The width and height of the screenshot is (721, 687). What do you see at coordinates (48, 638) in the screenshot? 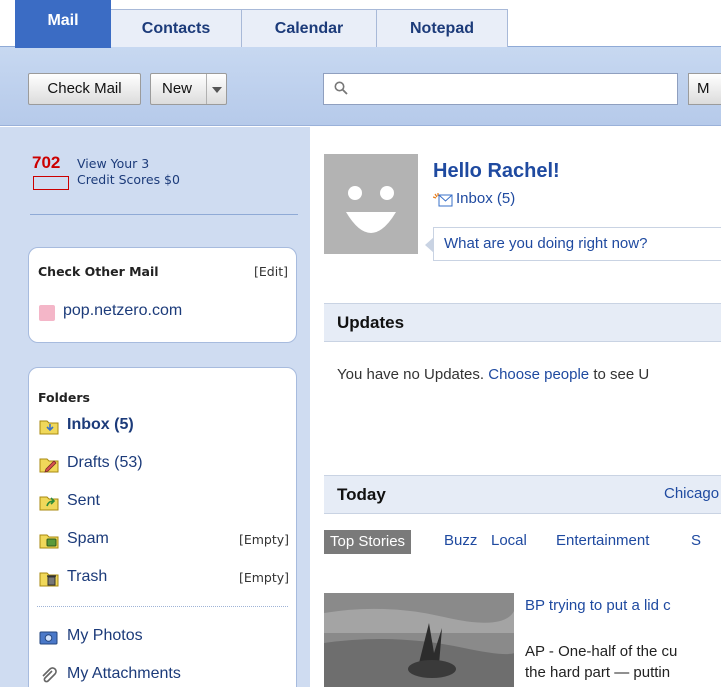
I see `photos-icon` at bounding box center [48, 638].